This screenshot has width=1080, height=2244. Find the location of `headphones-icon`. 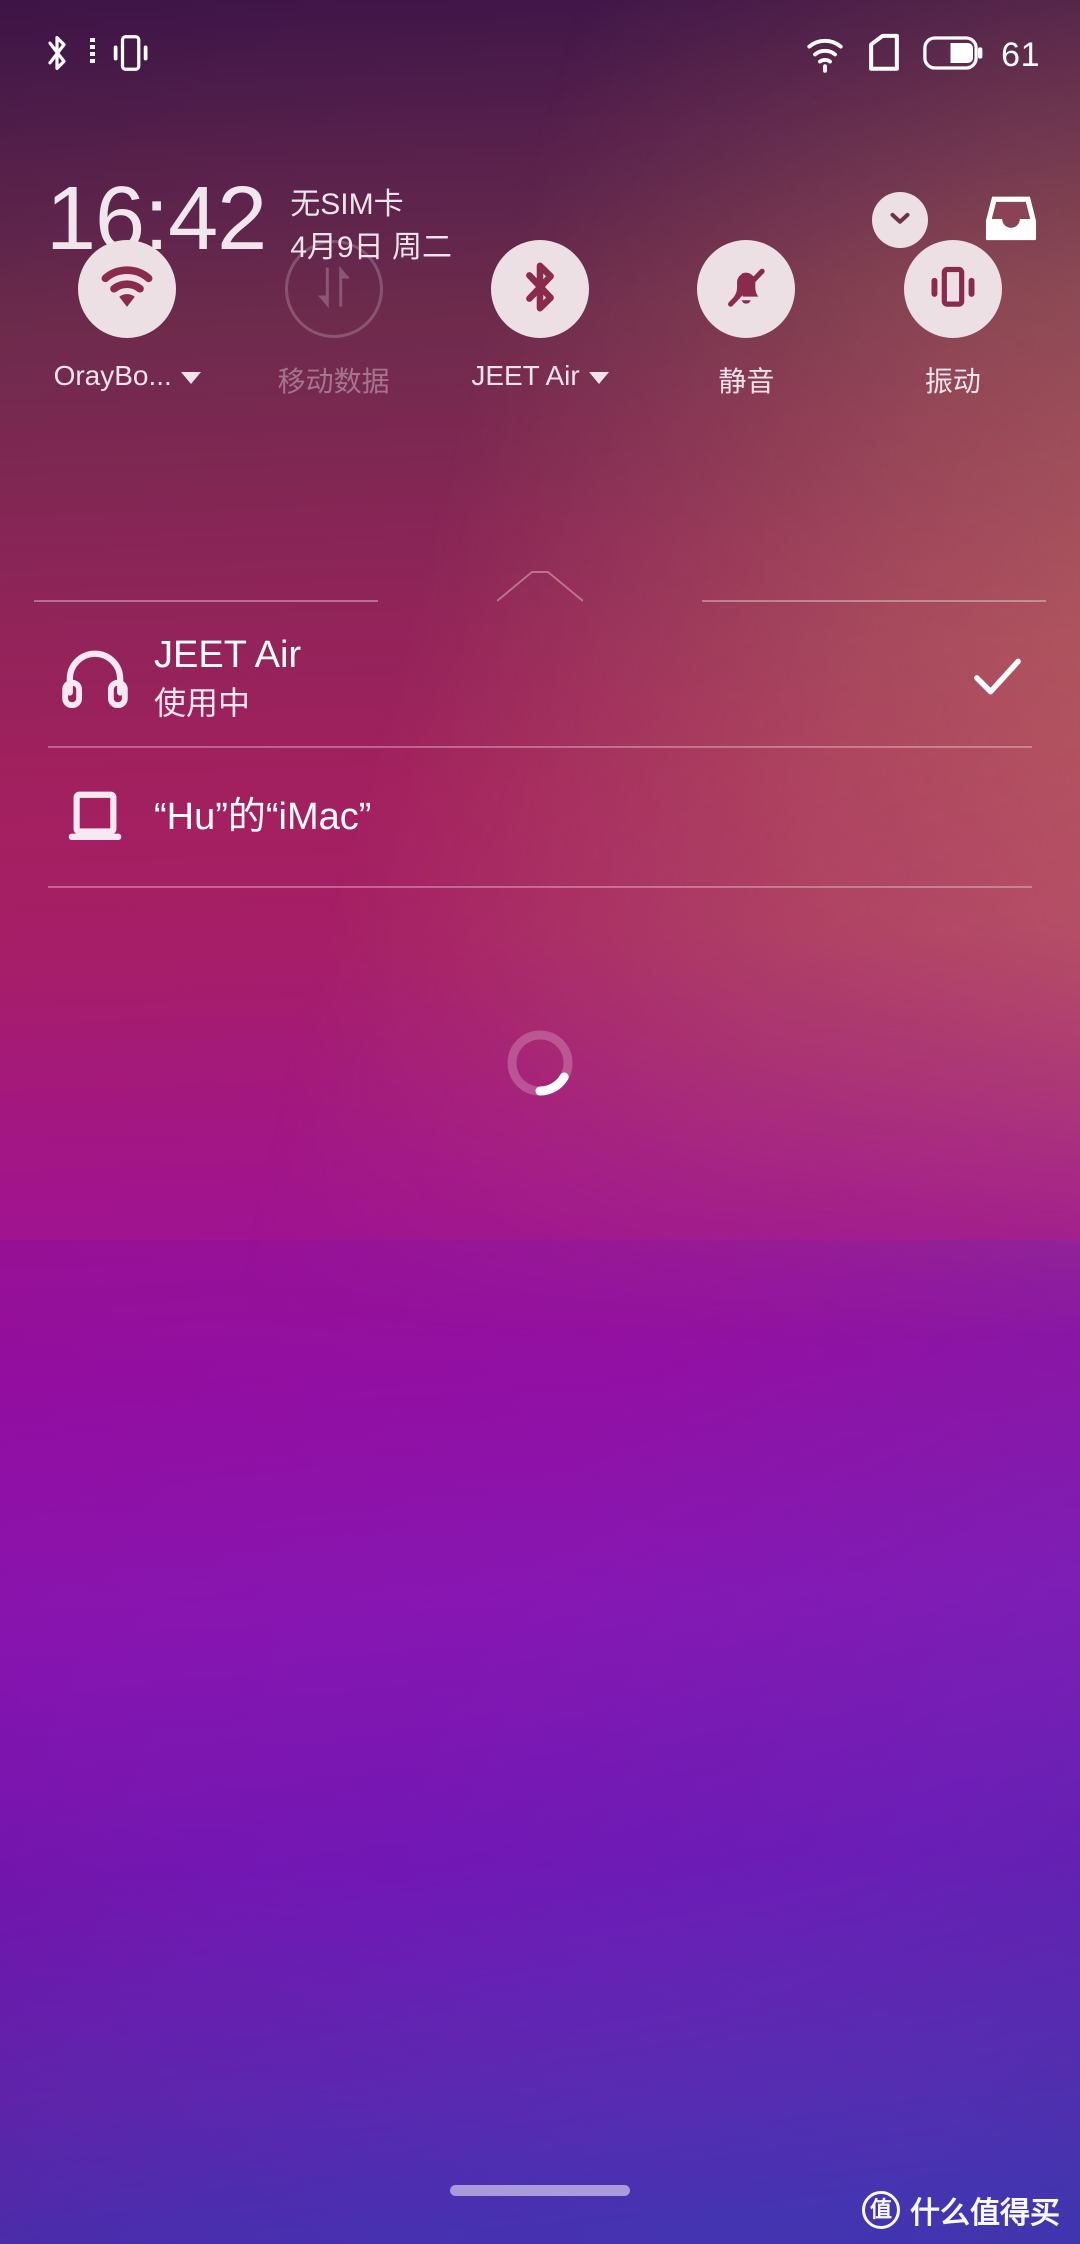

headphones-icon is located at coordinates (108, 677).